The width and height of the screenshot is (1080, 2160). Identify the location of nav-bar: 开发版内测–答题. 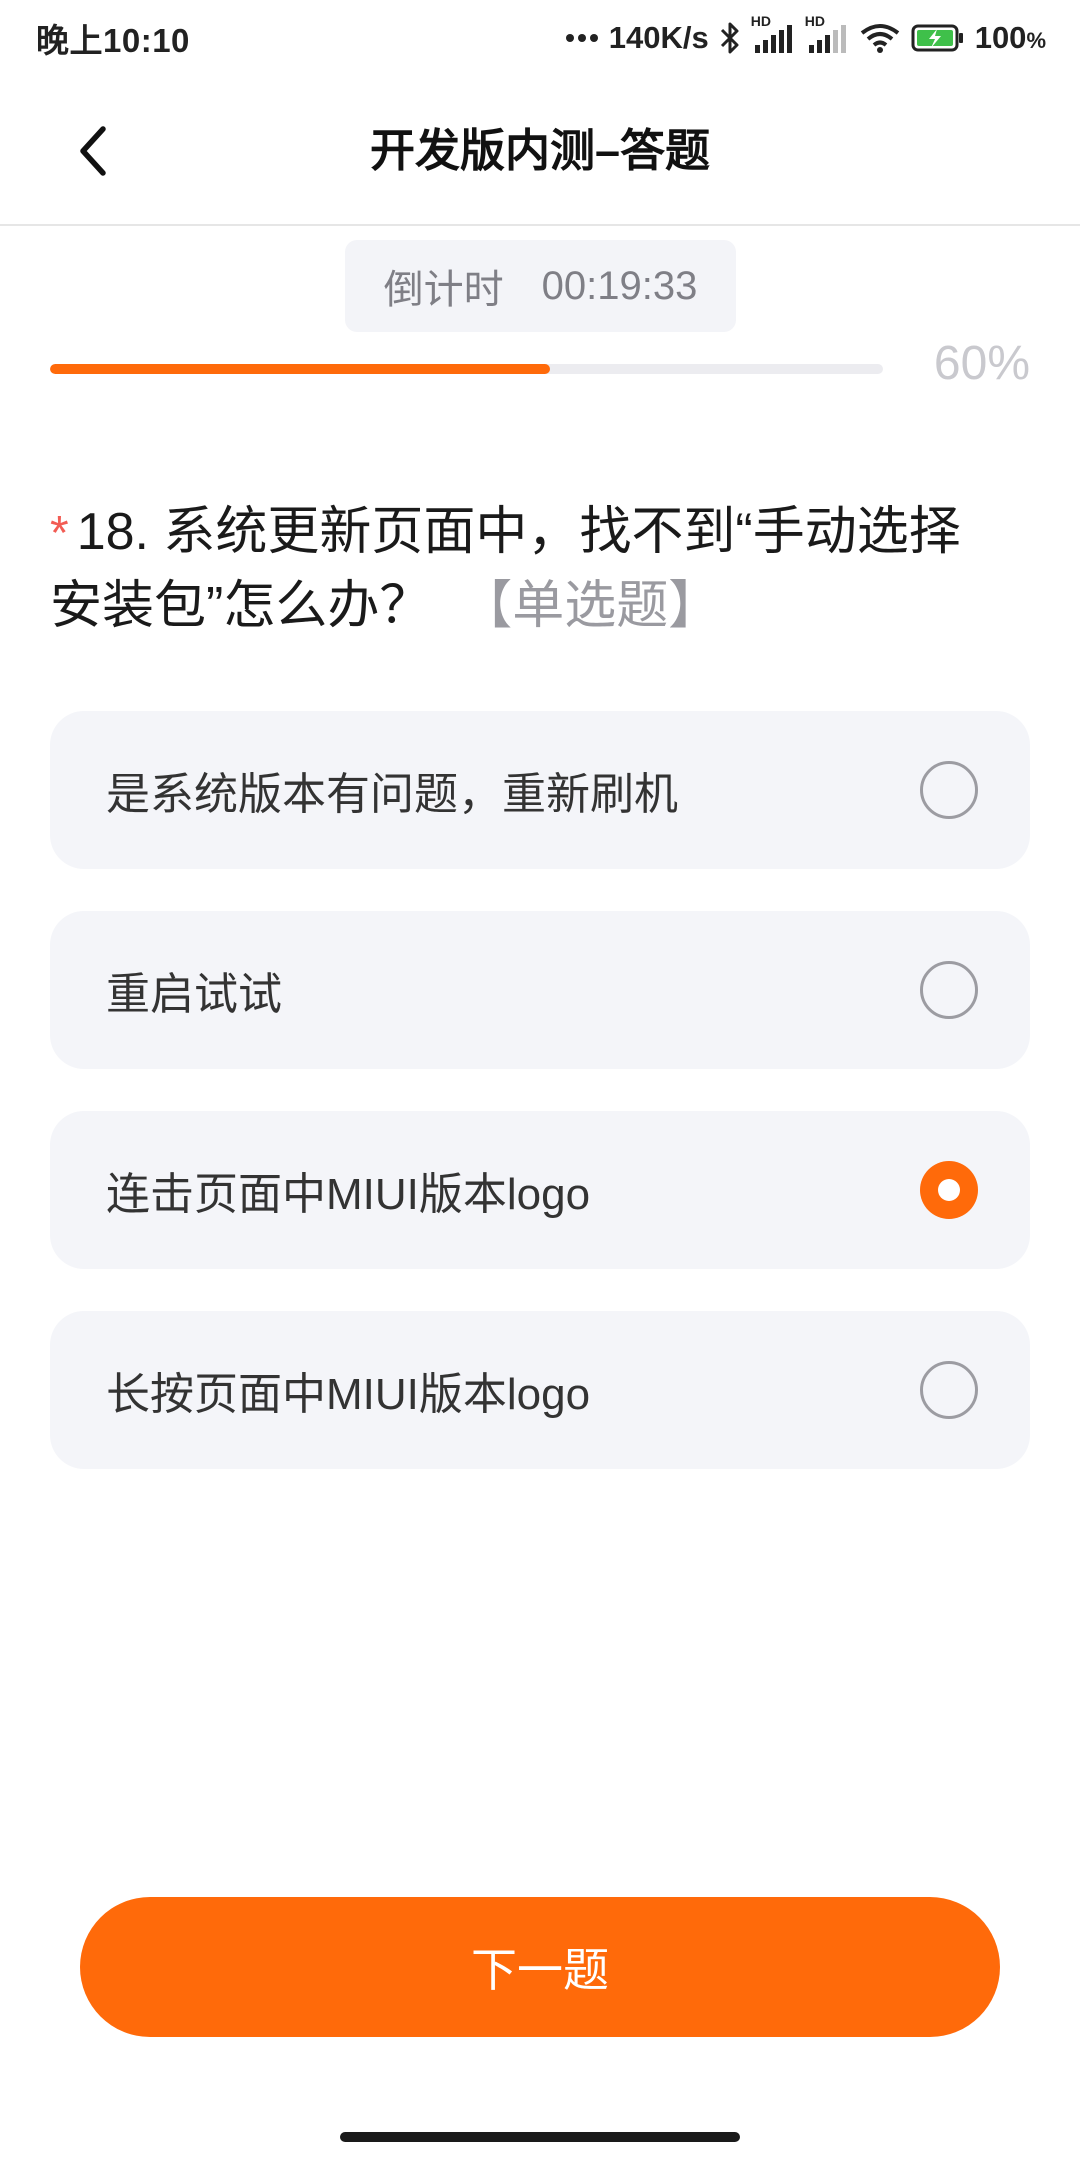
(540, 151).